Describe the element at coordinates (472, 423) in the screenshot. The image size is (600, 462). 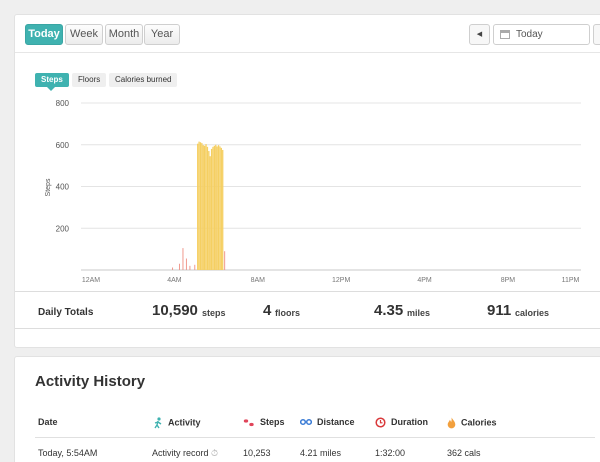
I see `column-header-calories: Calories` at that location.